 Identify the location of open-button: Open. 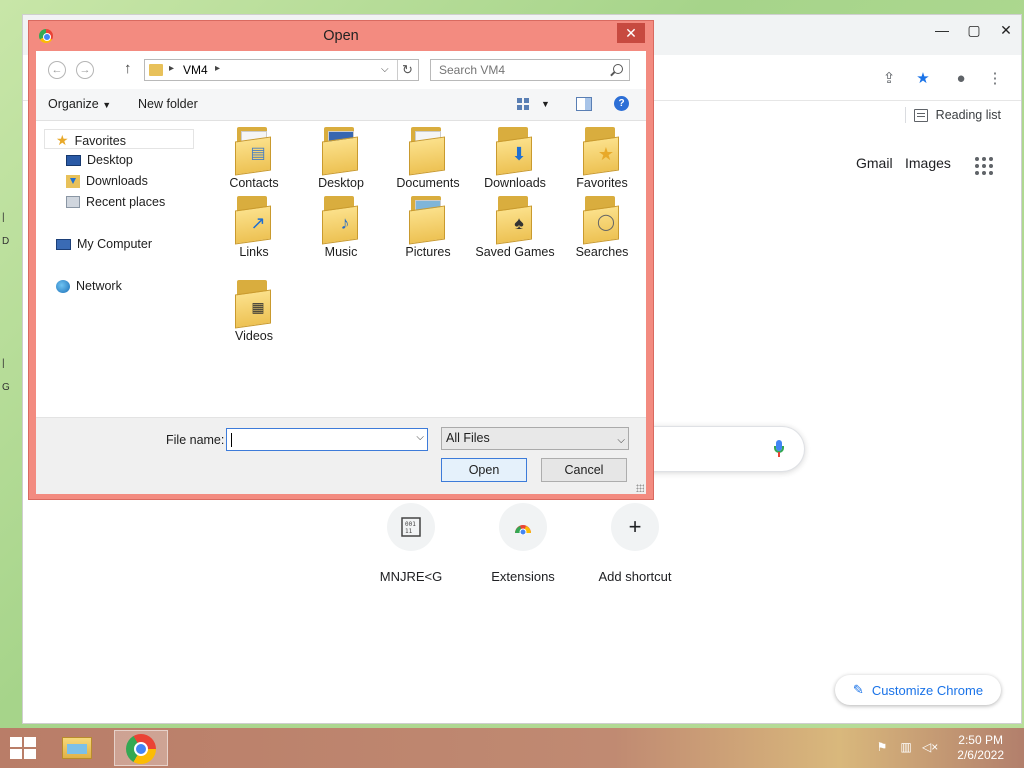
(484, 470).